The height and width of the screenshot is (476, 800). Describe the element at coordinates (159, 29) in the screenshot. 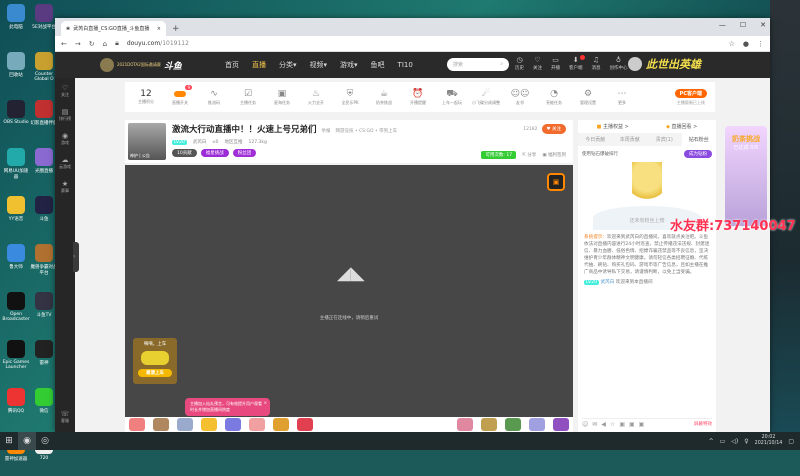

I see `close-tab-icon: ×` at that location.